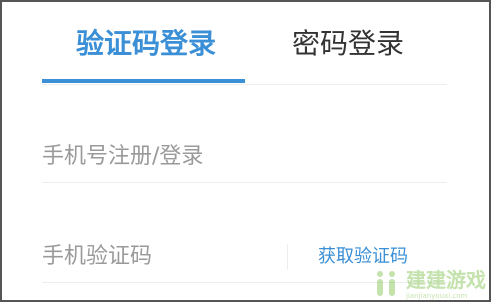 The image size is (491, 302). What do you see at coordinates (162, 256) in the screenshot?
I see `sms-code-input` at bounding box center [162, 256].